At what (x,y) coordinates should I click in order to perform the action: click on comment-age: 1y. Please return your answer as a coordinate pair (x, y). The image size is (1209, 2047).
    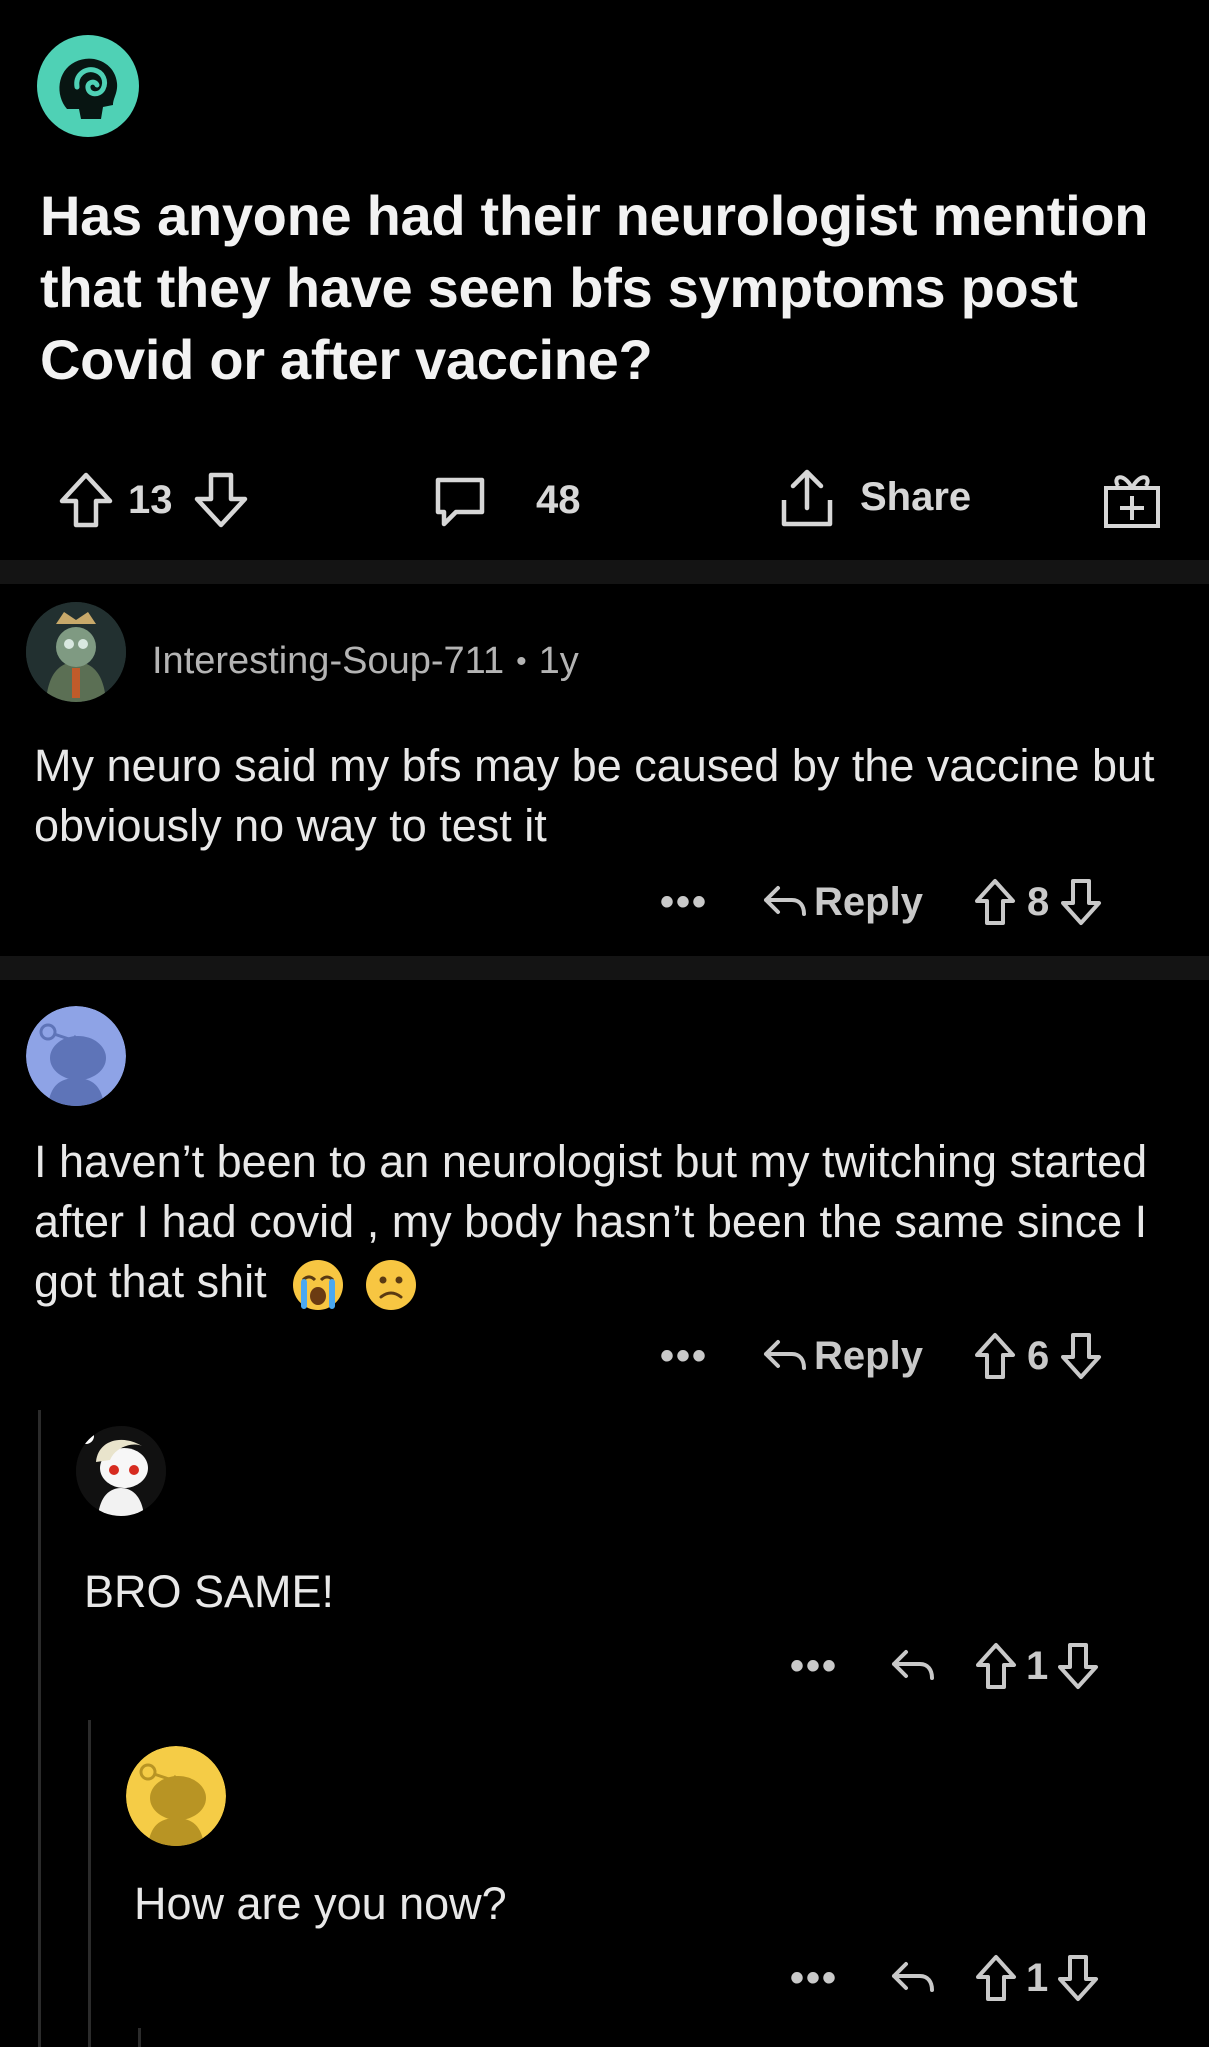
    Looking at the image, I should click on (558, 661).